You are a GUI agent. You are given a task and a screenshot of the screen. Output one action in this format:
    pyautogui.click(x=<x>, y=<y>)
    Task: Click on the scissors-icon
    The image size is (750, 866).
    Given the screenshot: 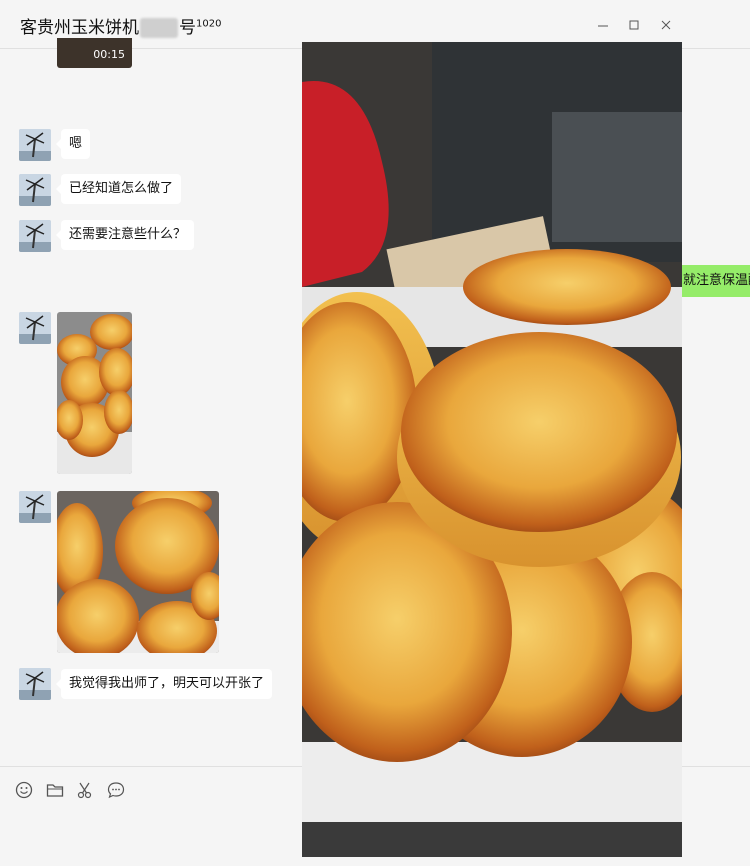 What is the action you would take?
    pyautogui.click(x=84, y=790)
    